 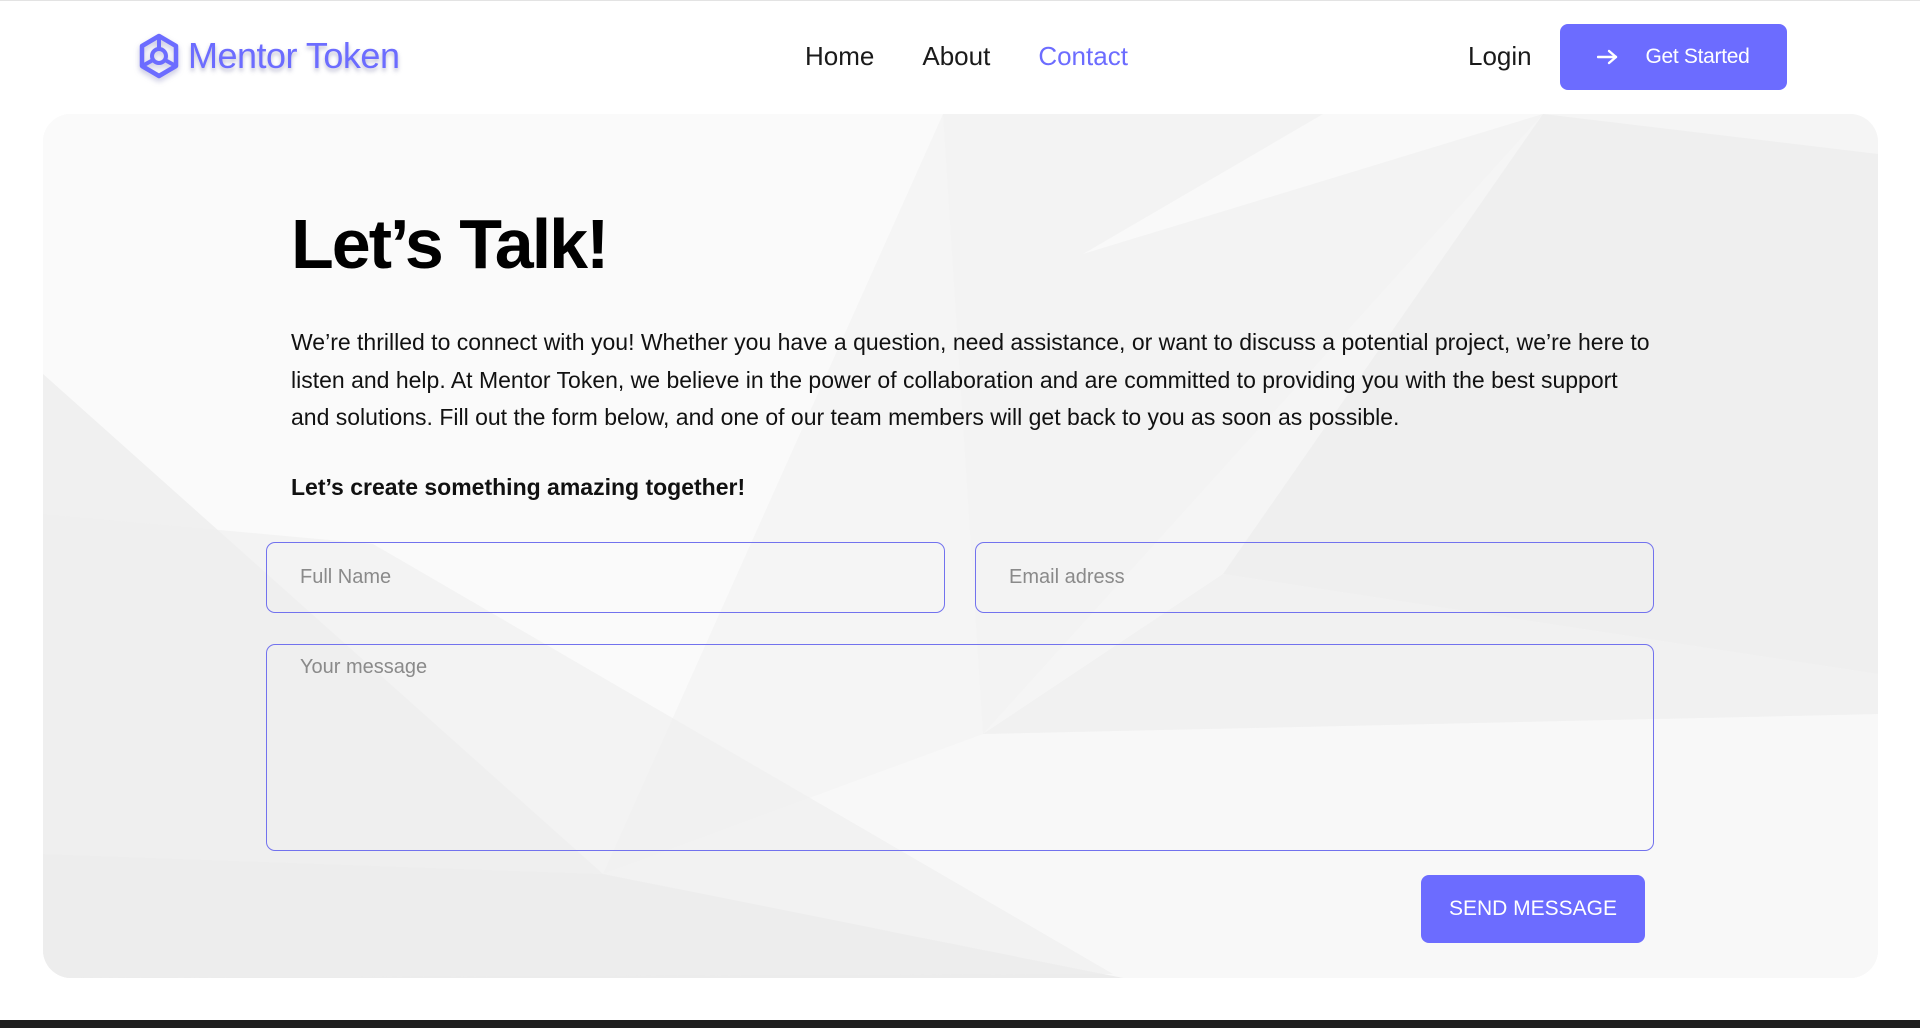 I want to click on footer-edge, so click(x=960, y=1024).